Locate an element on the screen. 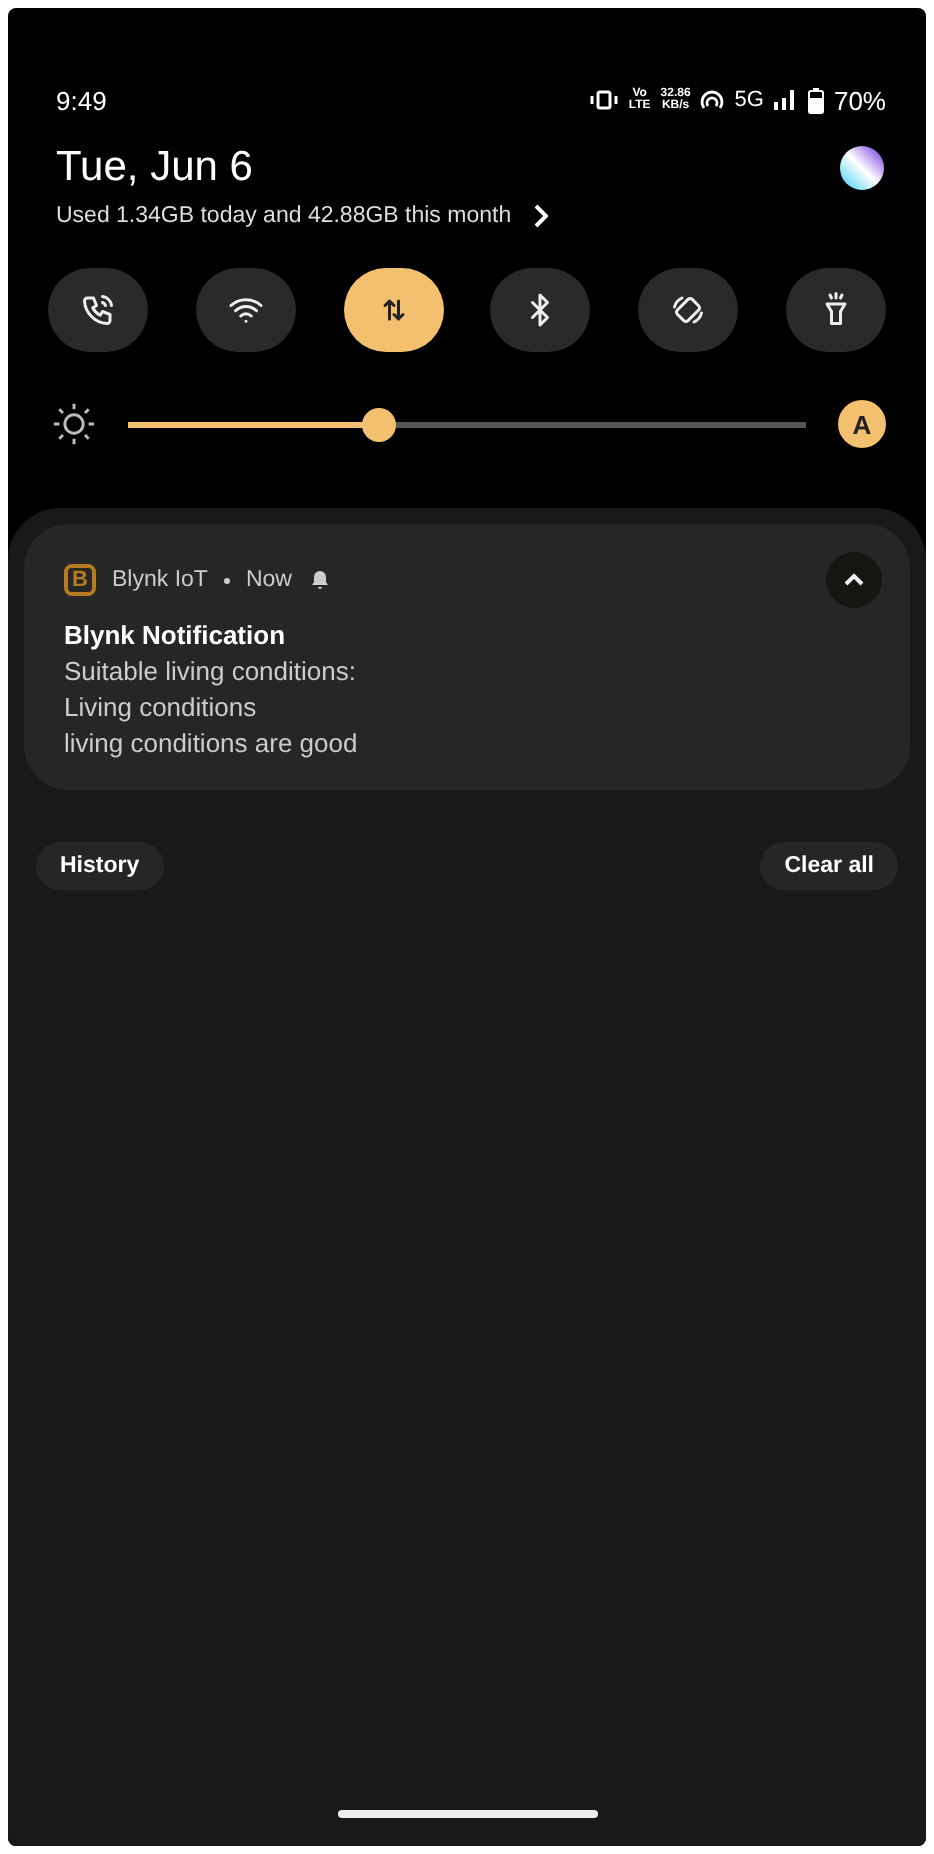 This screenshot has height=1854, width=934. hotspot-icon is located at coordinates (712, 100).